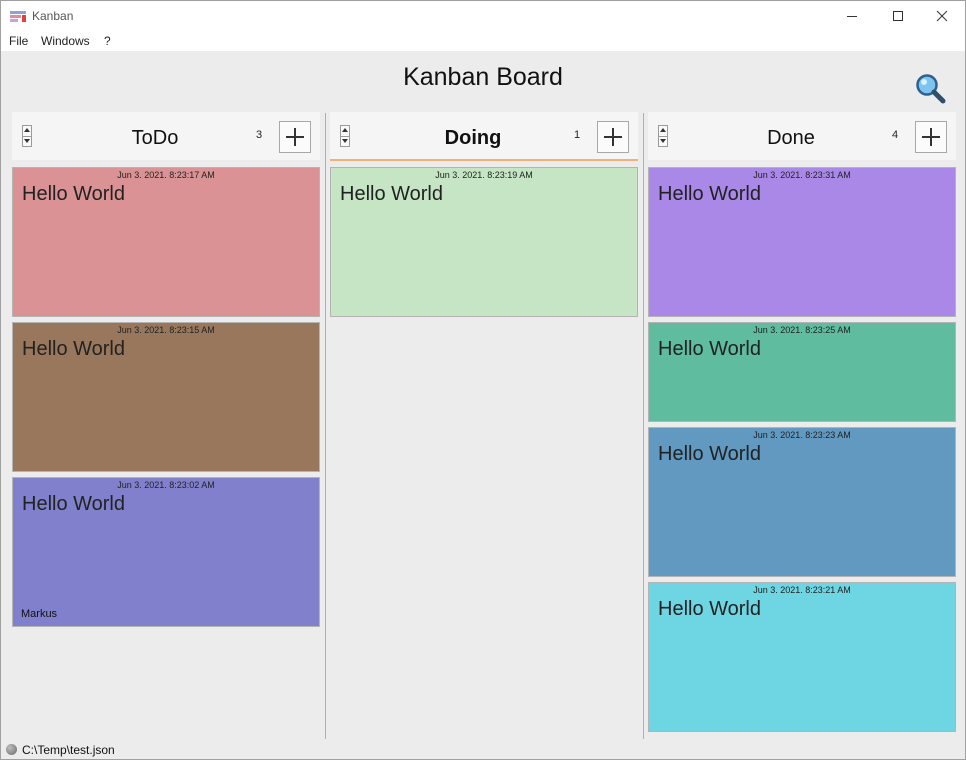 The image size is (966, 760). What do you see at coordinates (166, 485) in the screenshot?
I see `card-timestamp: Jun 3. 2021. 8:23:02 AM` at bounding box center [166, 485].